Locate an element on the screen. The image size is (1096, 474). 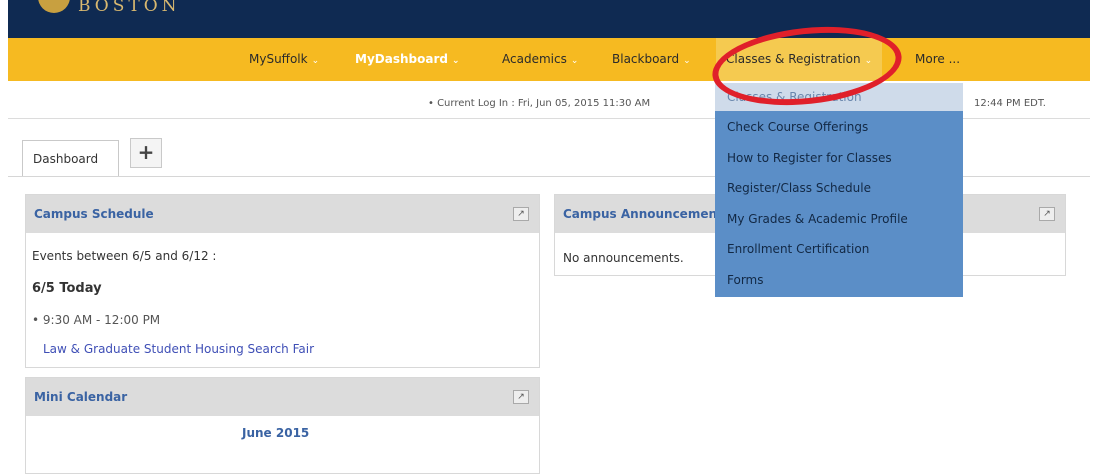
top-banner: BOSTON is located at coordinates (549, 19).